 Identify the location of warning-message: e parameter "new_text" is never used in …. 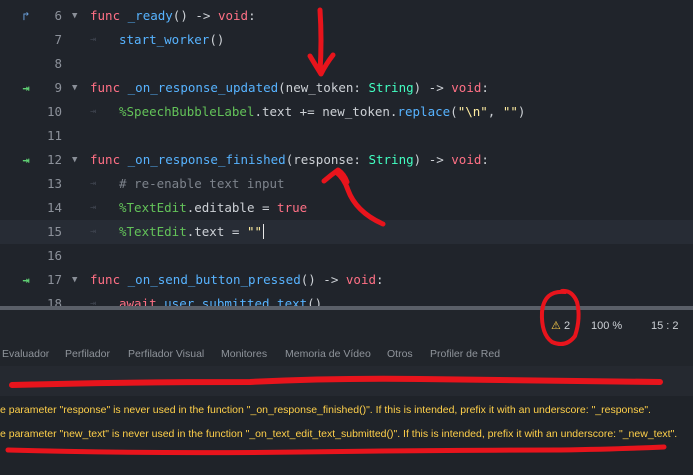
(339, 434).